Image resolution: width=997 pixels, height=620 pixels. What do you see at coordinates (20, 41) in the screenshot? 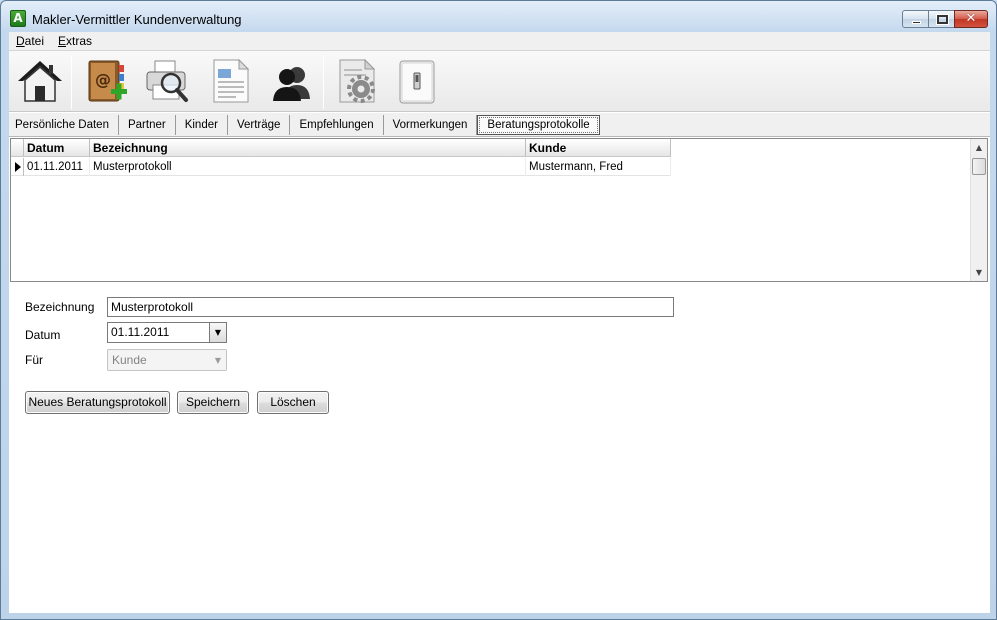
I see `menu-datei-accel: D` at bounding box center [20, 41].